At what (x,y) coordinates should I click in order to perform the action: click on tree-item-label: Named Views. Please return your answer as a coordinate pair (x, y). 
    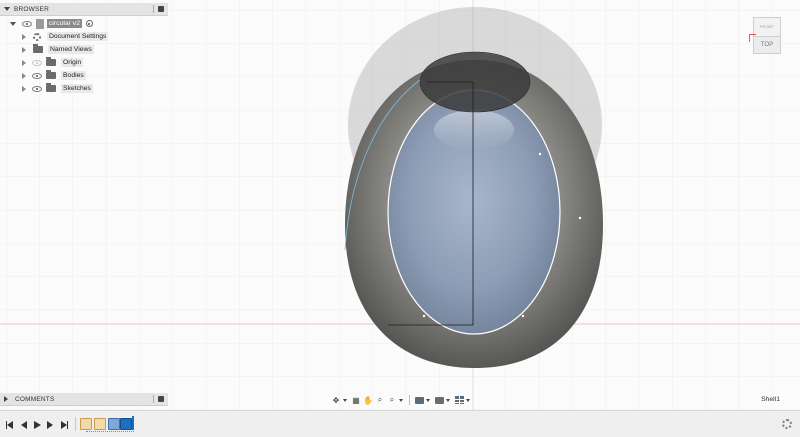
    Looking at the image, I should click on (71, 49).